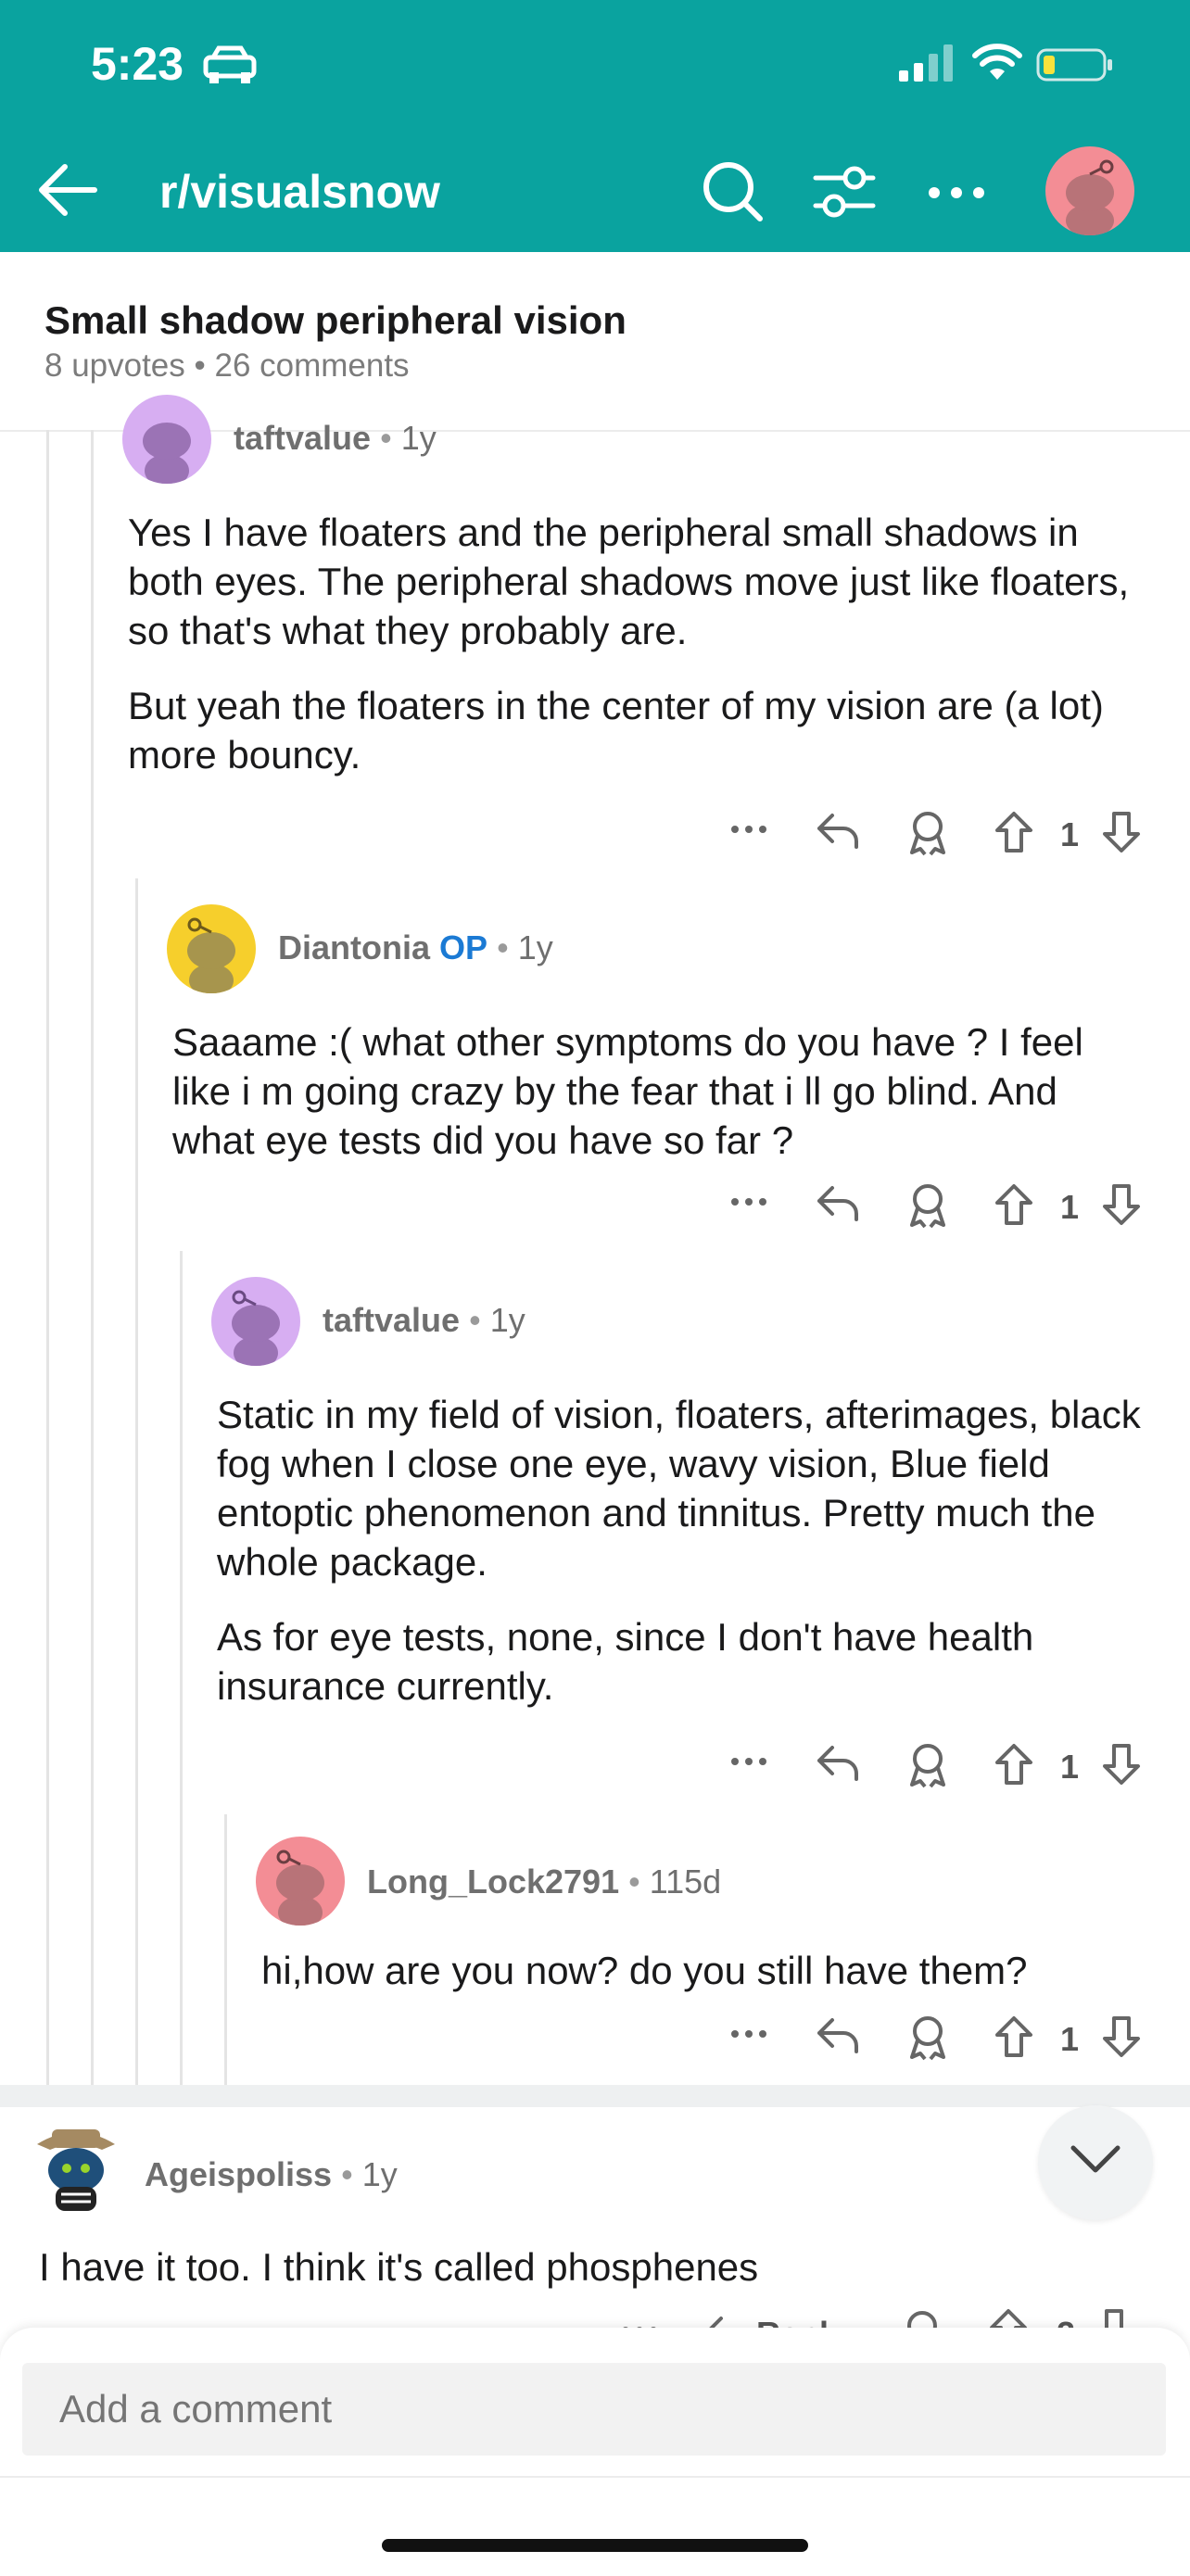 The width and height of the screenshot is (1190, 2576). I want to click on username: Diantonia, so click(354, 947).